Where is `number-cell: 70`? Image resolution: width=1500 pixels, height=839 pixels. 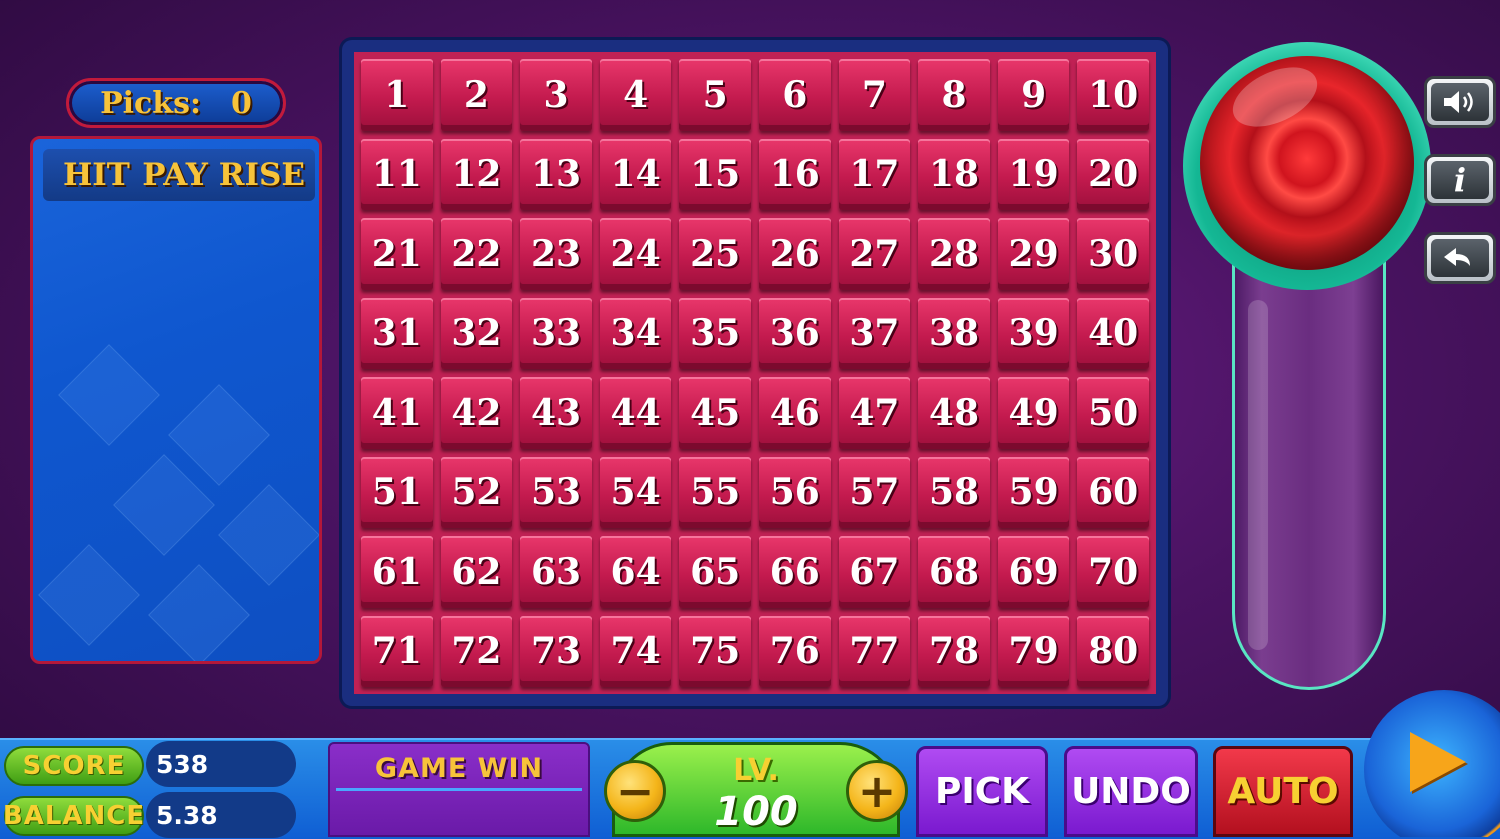
number-cell: 70 is located at coordinates (1113, 572).